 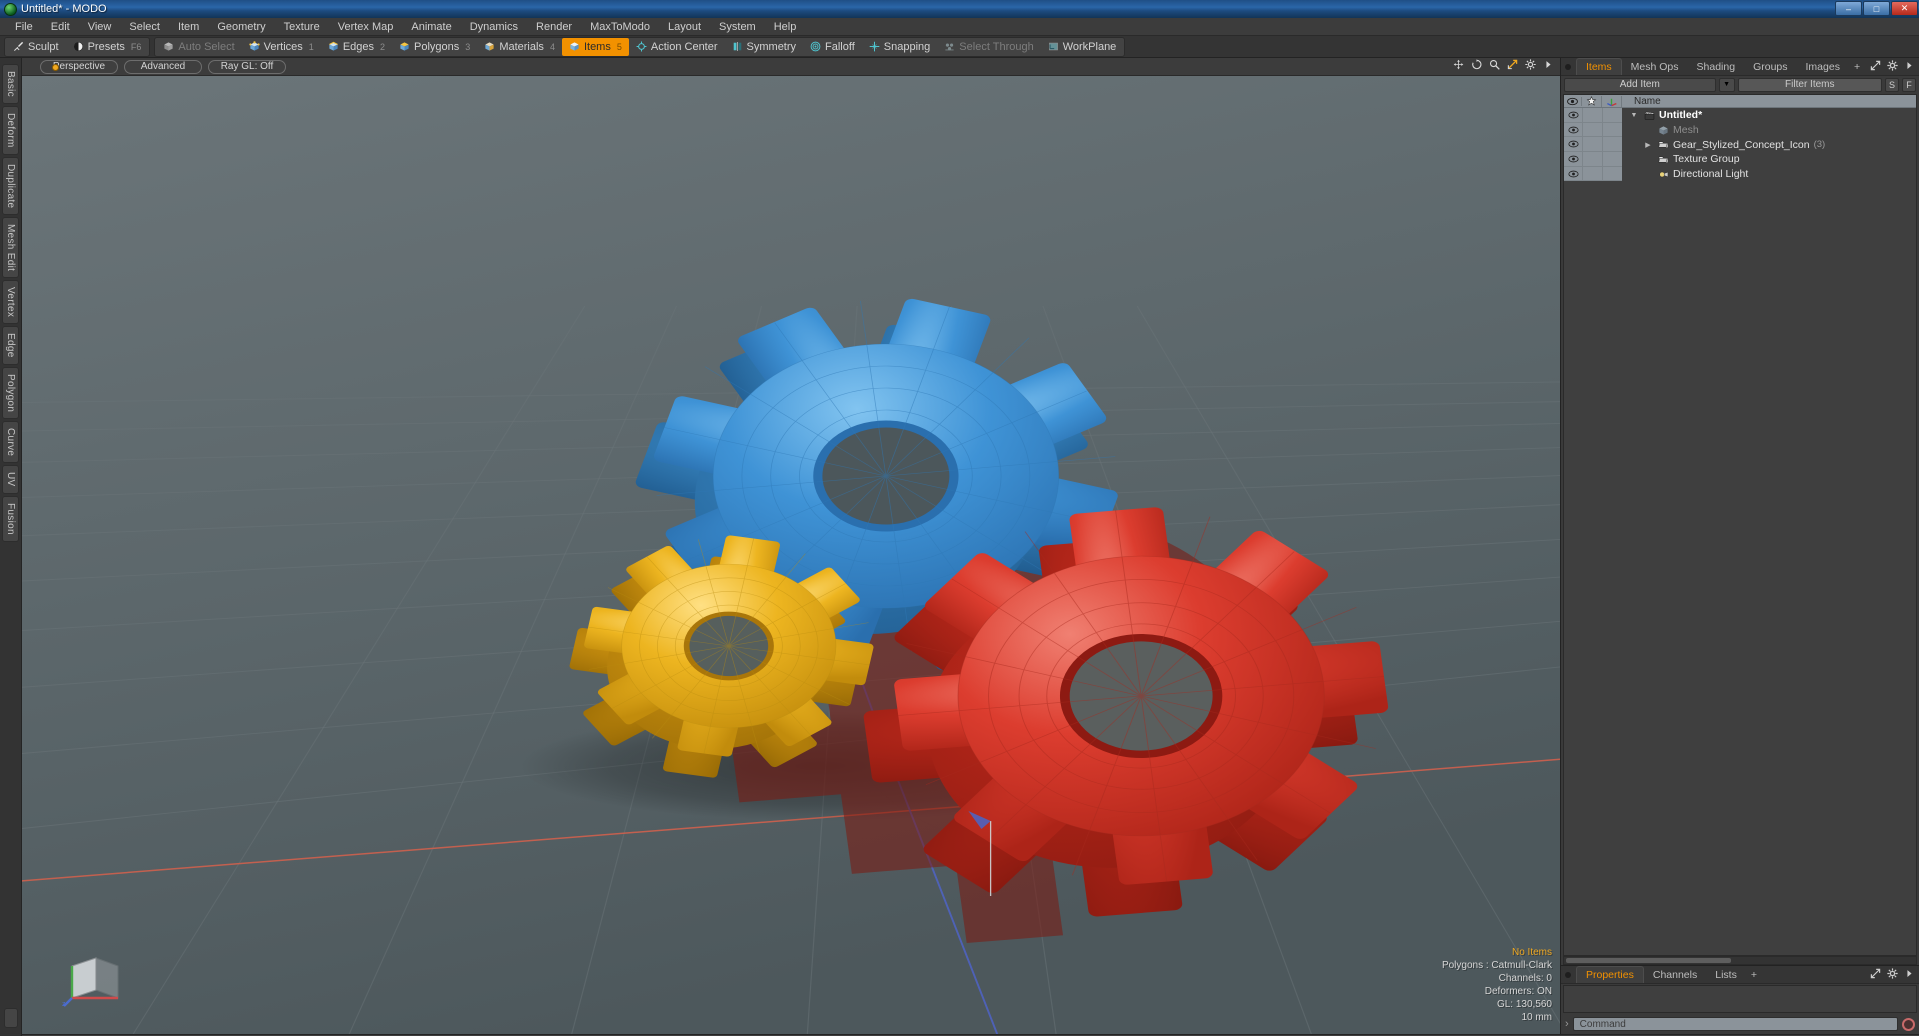 What do you see at coordinates (10, 185) in the screenshot?
I see `left-tab-duplicate: Duplicate` at bounding box center [10, 185].